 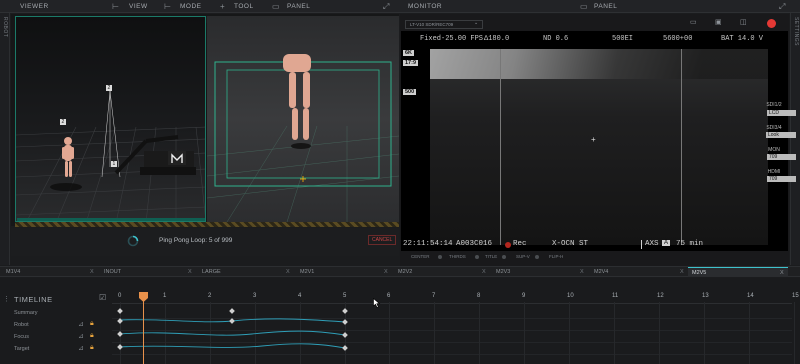 What do you see at coordinates (781, 135) in the screenshot?
I see `output-badge: Look` at bounding box center [781, 135].